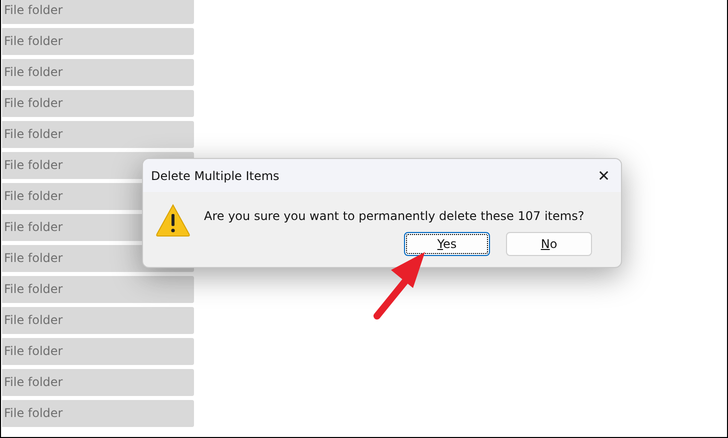  I want to click on warning-icon, so click(173, 220).